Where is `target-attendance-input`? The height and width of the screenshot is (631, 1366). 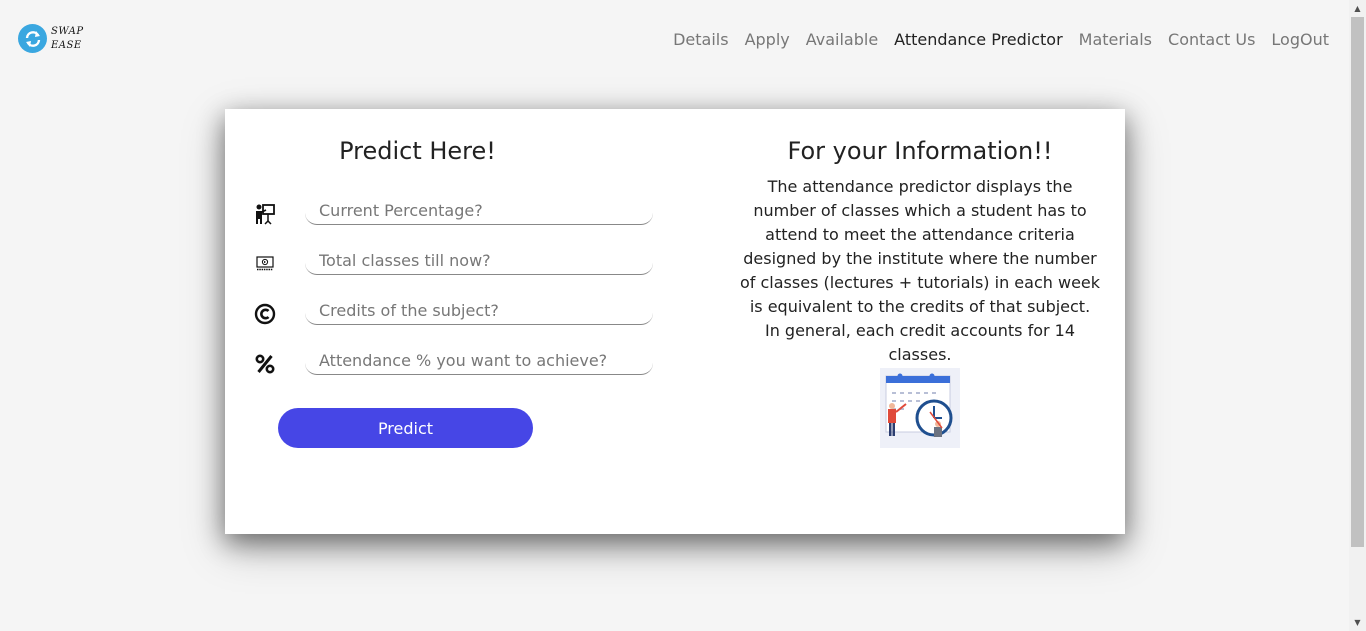
target-attendance-input is located at coordinates (479, 361).